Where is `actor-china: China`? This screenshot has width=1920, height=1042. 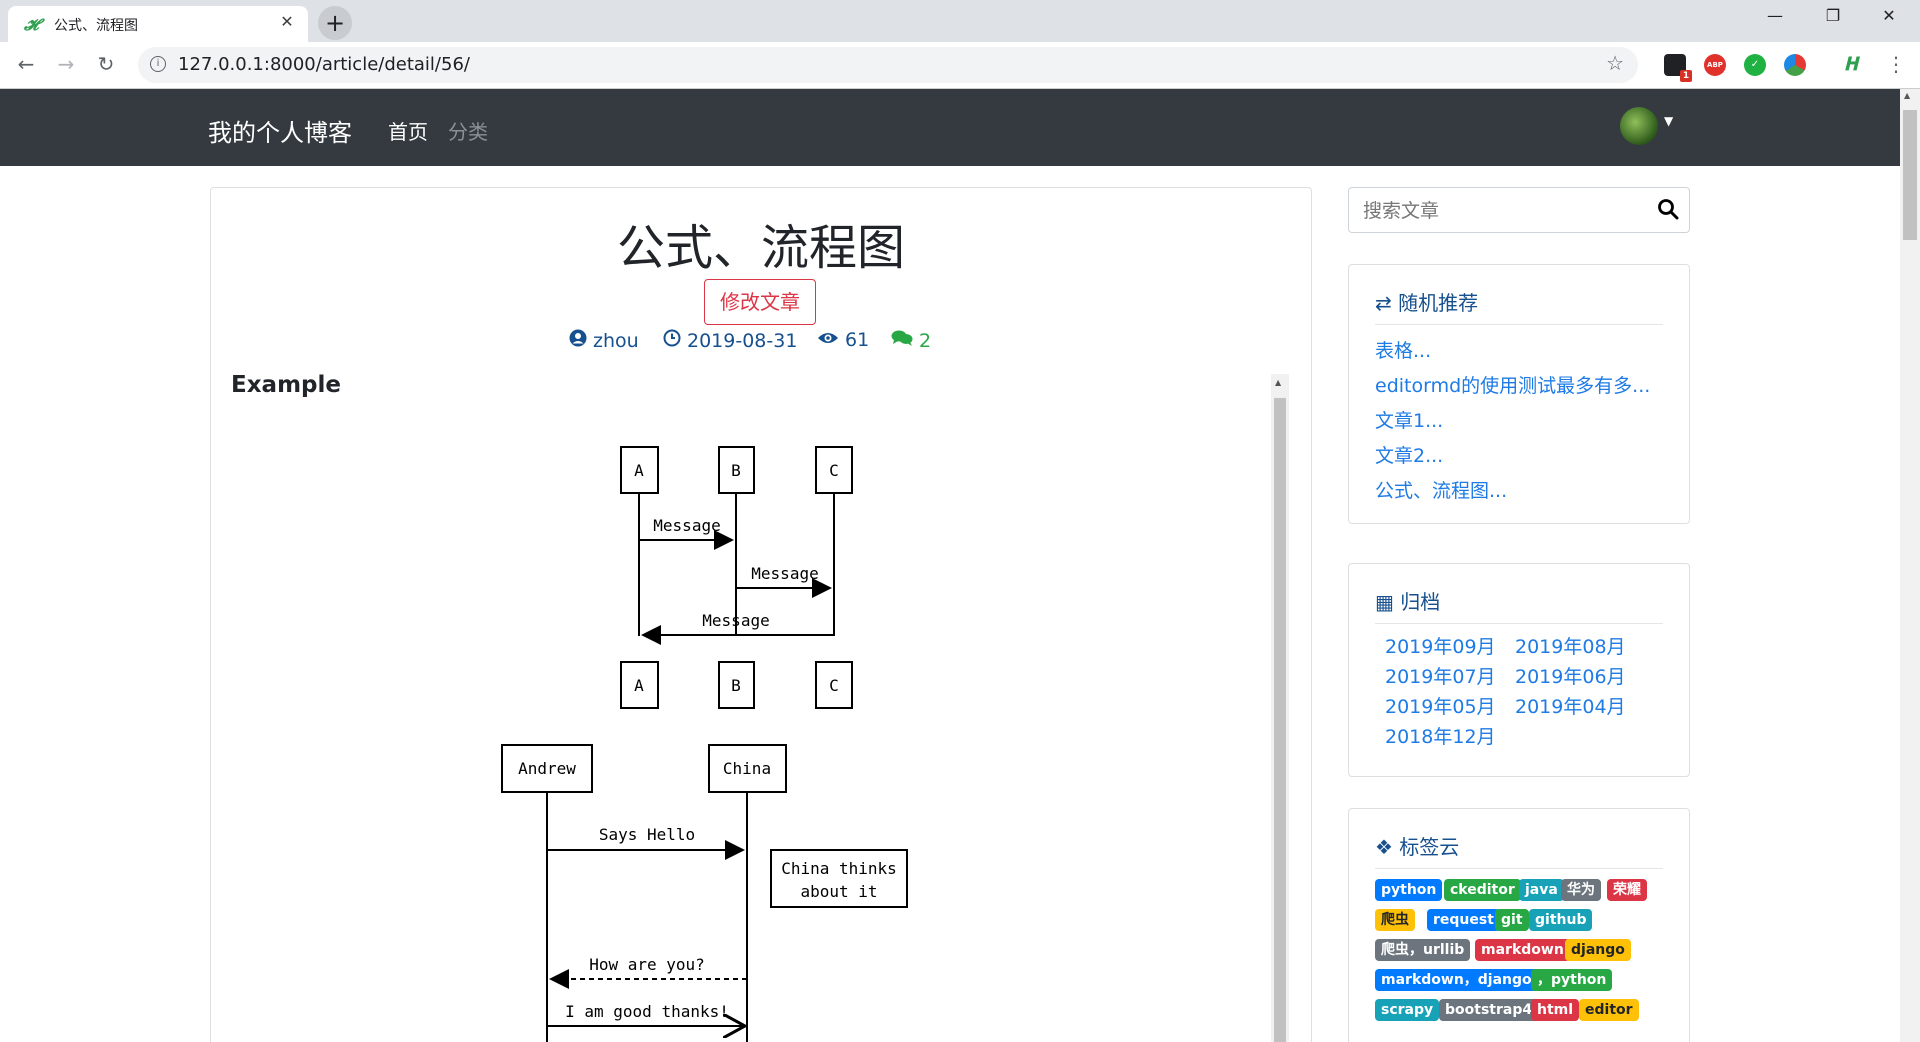 actor-china: China is located at coordinates (747, 768).